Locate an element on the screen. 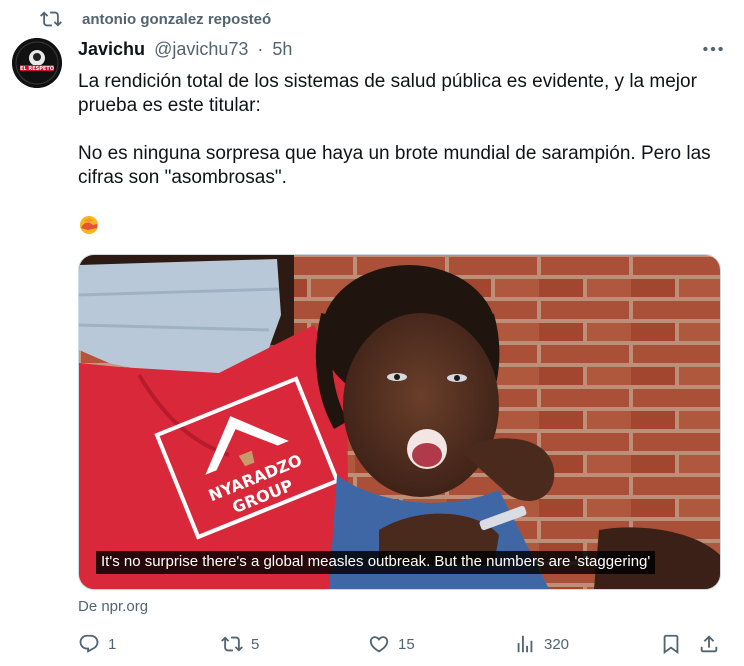 The height and width of the screenshot is (666, 744). bookmark-button is located at coordinates (671, 644).